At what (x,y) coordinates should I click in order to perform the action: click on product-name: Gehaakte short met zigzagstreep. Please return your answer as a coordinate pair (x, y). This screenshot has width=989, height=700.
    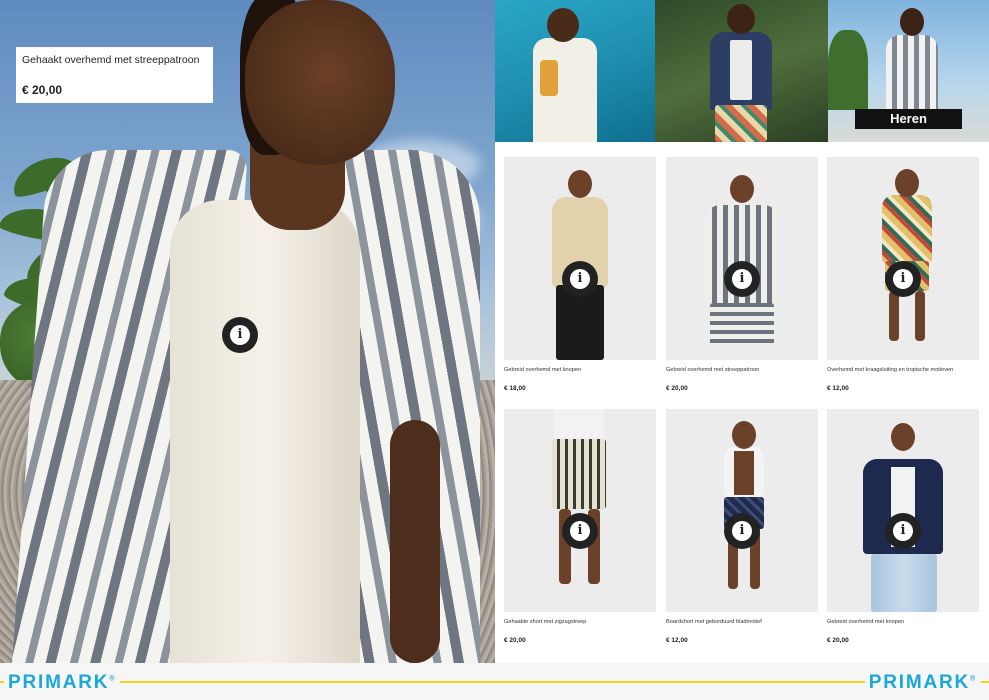
    Looking at the image, I should click on (545, 622).